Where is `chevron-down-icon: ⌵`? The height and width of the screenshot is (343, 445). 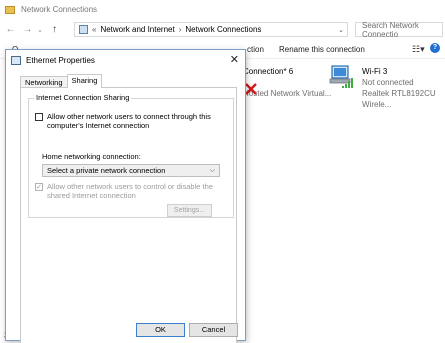 chevron-down-icon: ⌵ is located at coordinates (212, 170).